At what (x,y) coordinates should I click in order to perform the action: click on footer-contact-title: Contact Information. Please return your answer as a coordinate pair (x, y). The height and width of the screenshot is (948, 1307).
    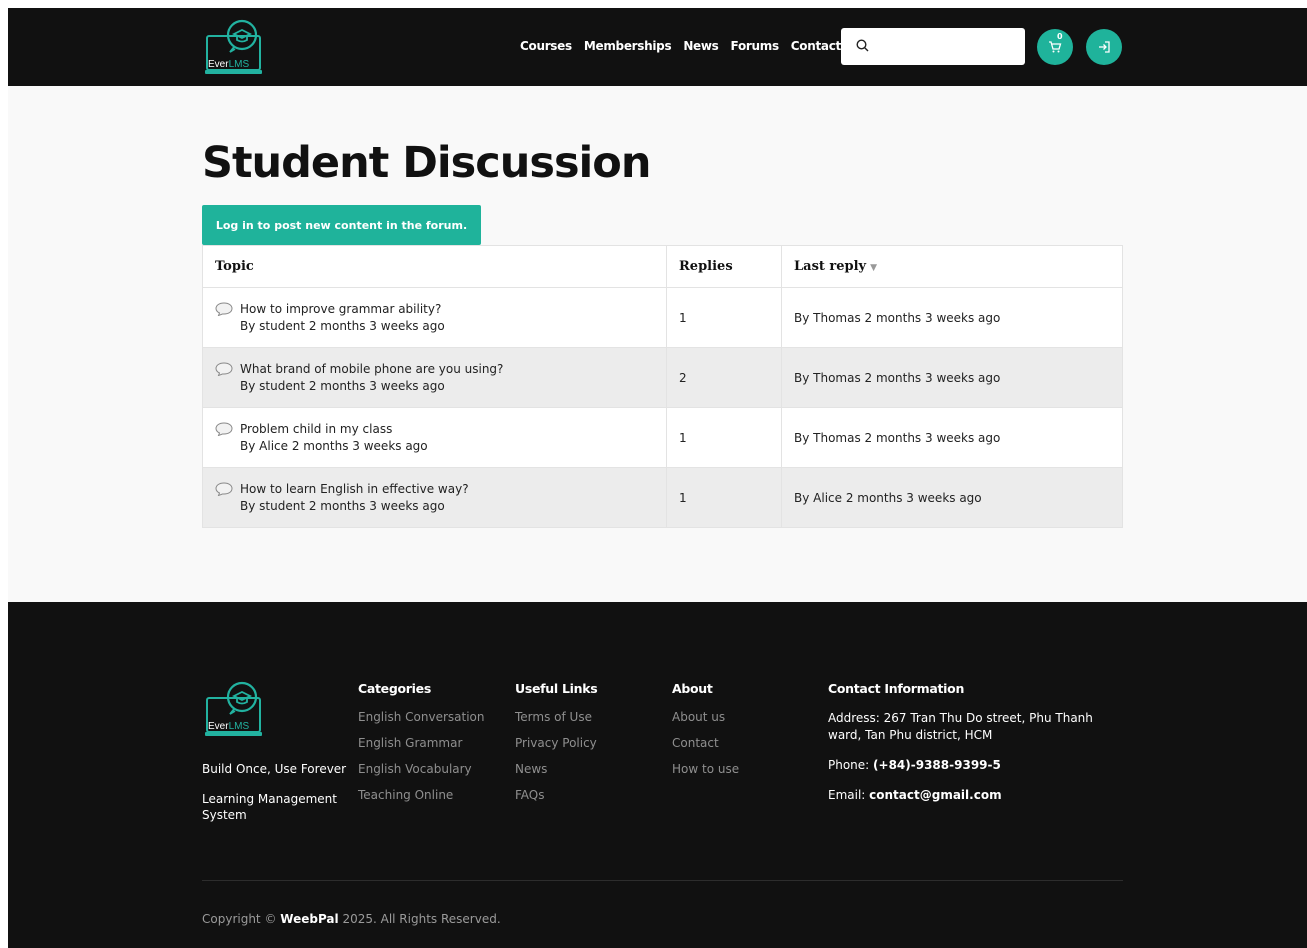
    Looking at the image, I should click on (896, 688).